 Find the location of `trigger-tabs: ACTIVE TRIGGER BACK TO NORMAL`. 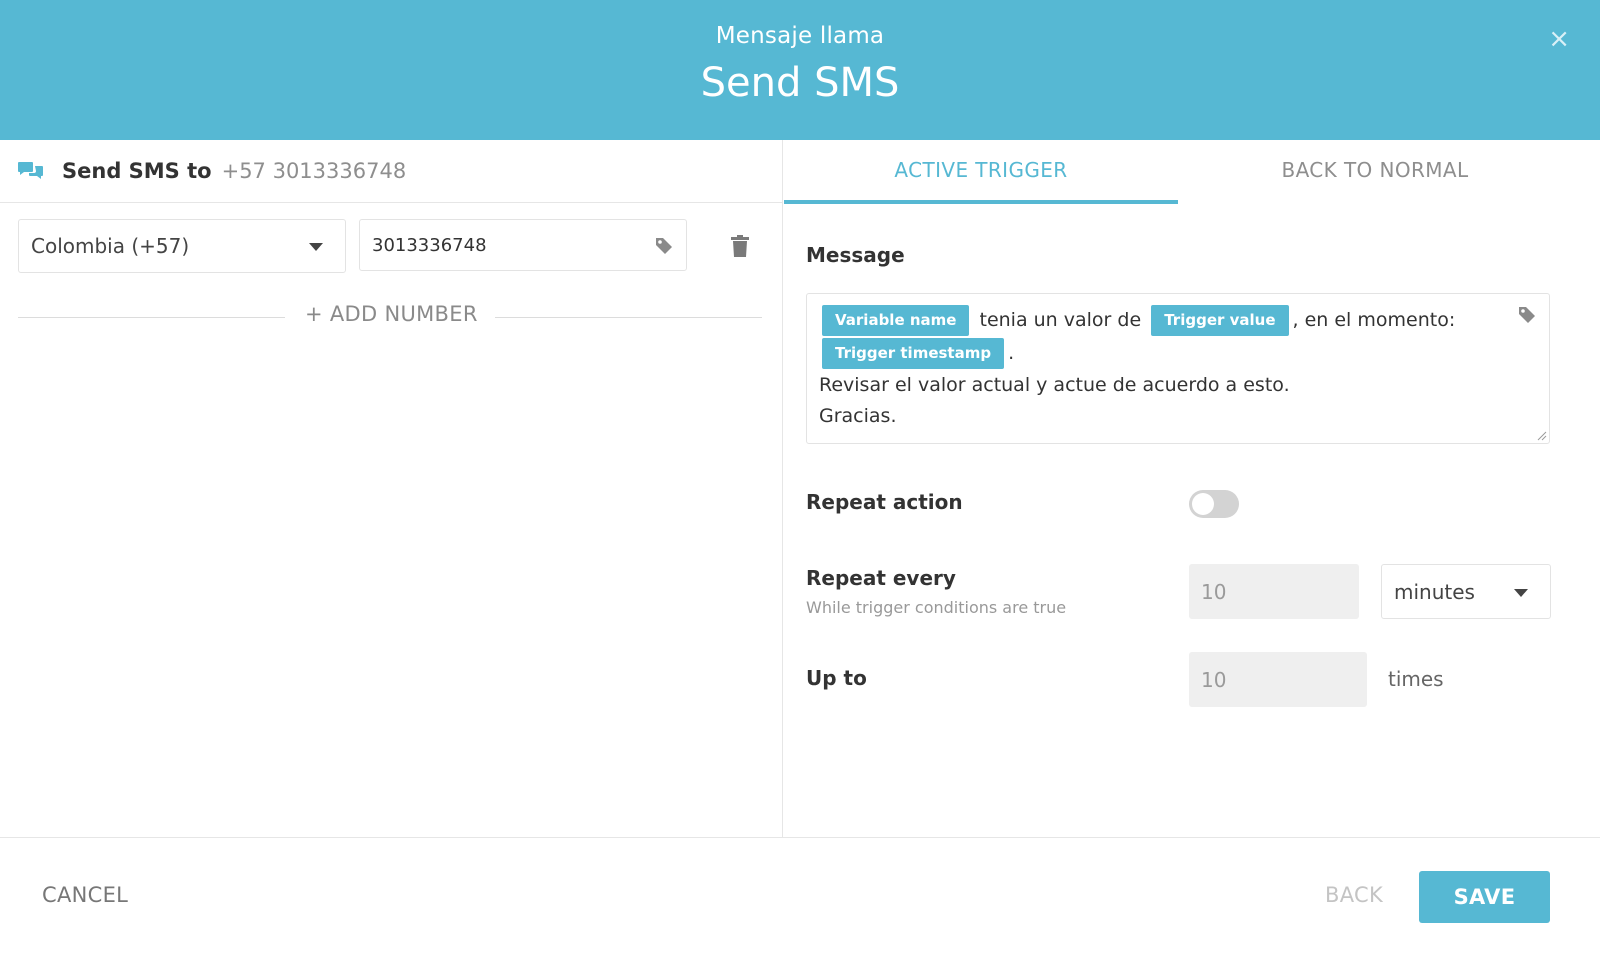

trigger-tabs: ACTIVE TRIGGER BACK TO NORMAL is located at coordinates (1192, 172).